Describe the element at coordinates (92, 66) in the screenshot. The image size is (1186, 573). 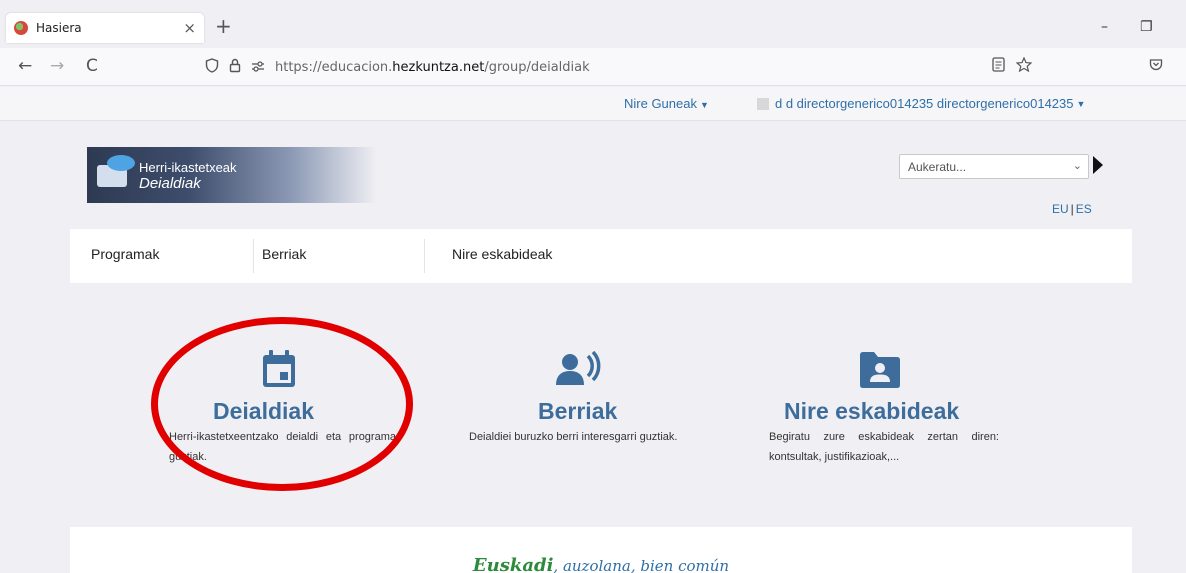
I see `reload-button: C` at that location.